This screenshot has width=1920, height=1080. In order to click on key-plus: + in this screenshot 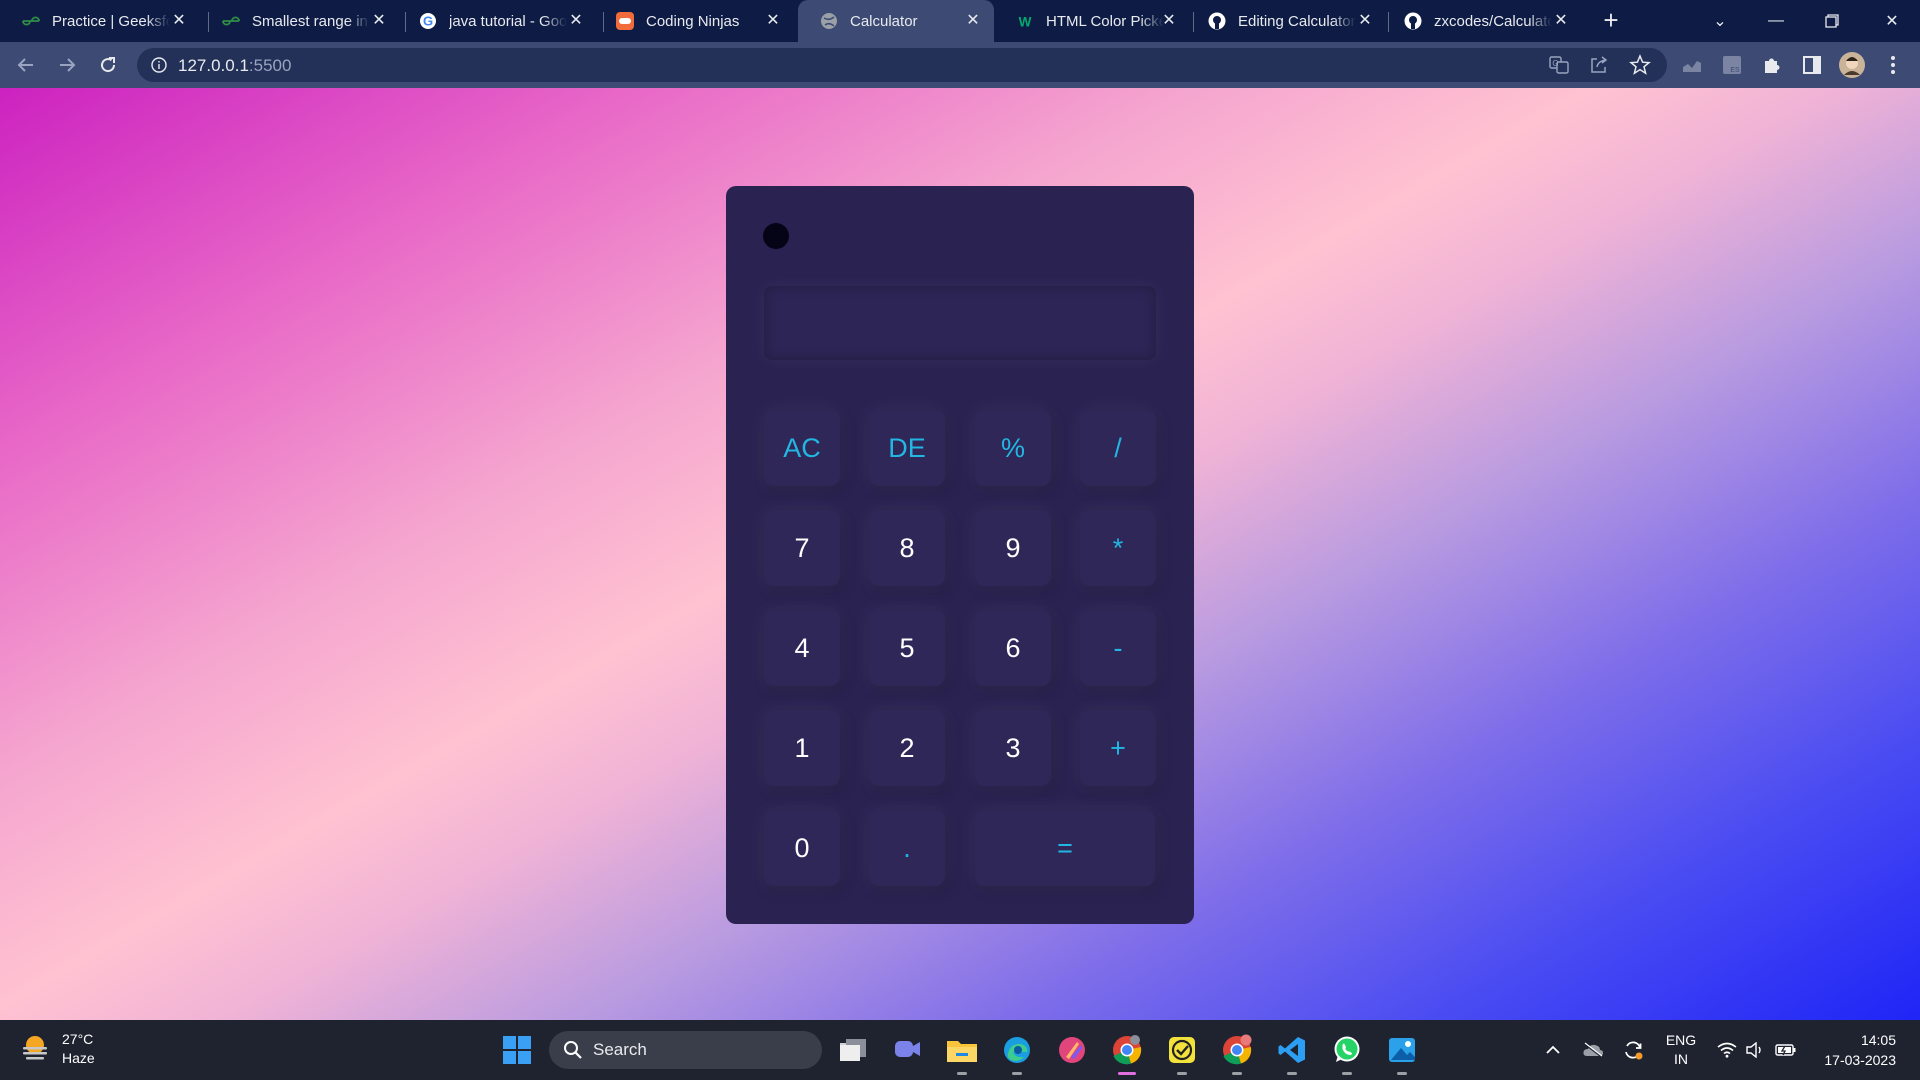, I will do `click(1118, 748)`.